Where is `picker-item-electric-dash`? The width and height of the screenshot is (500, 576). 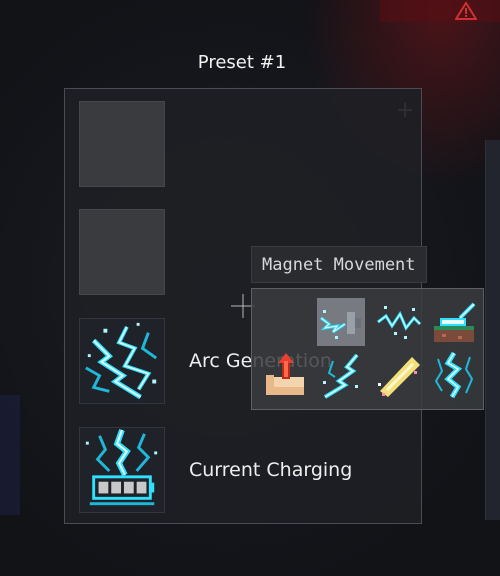
picker-item-electric-dash is located at coordinates (398, 322).